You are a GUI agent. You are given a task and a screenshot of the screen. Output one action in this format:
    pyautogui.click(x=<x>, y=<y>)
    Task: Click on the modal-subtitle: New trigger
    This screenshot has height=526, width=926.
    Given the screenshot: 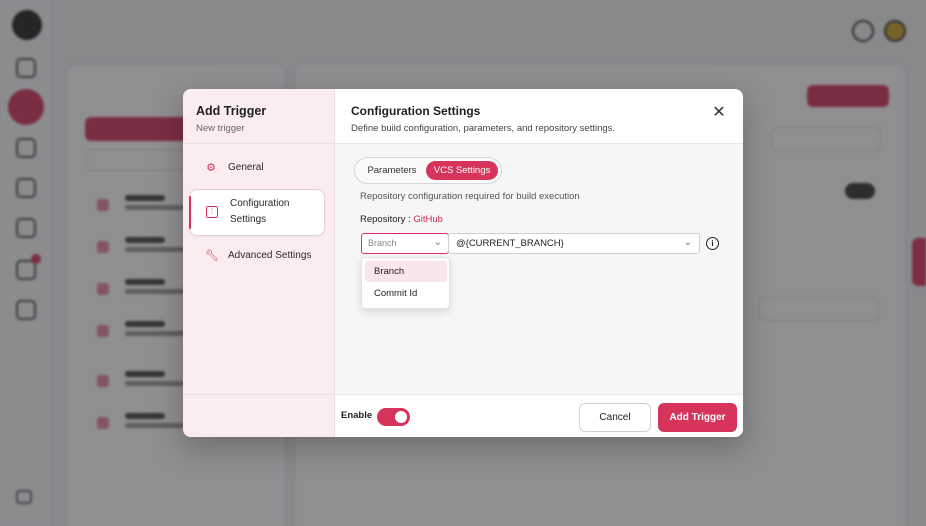 What is the action you would take?
    pyautogui.click(x=220, y=128)
    